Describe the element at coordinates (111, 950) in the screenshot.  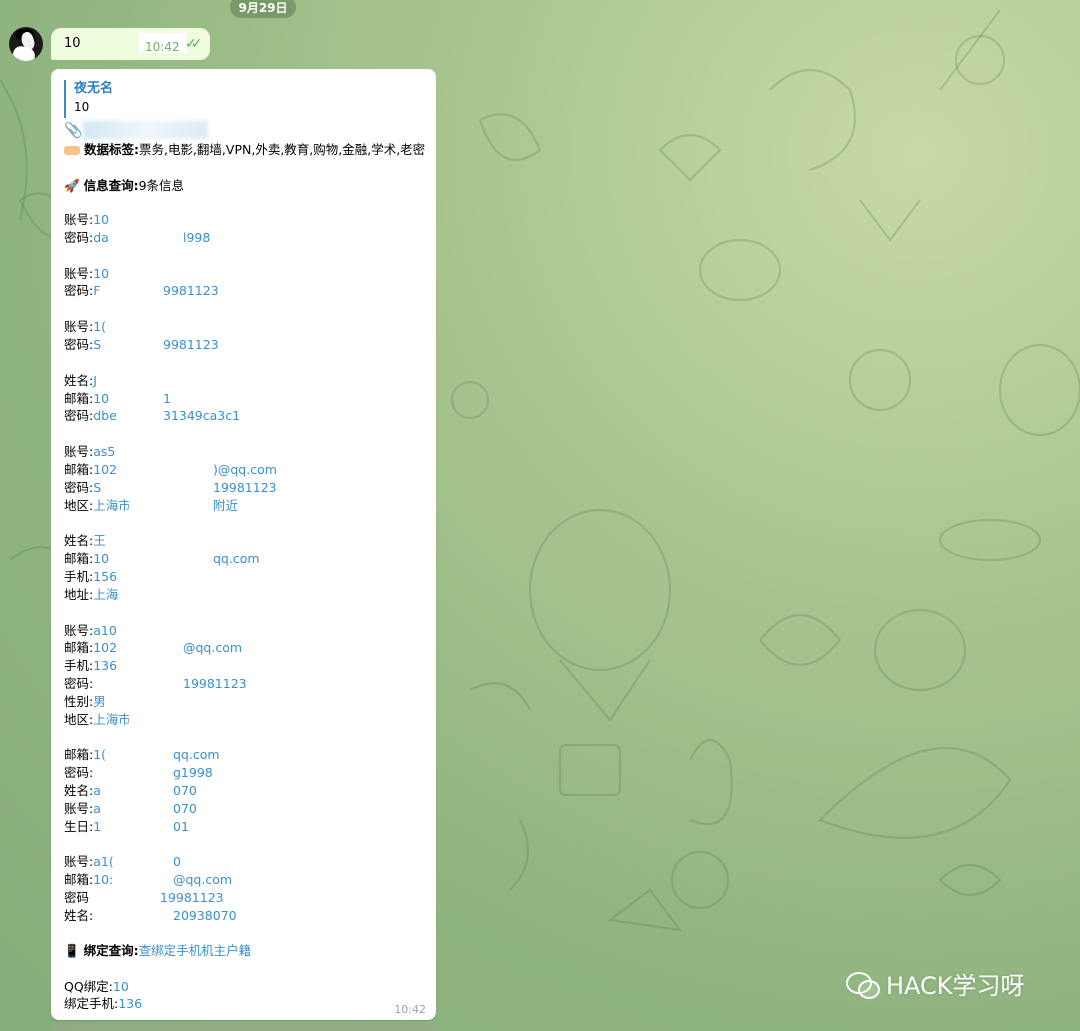
I see `bind-label: 绑定查询:` at that location.